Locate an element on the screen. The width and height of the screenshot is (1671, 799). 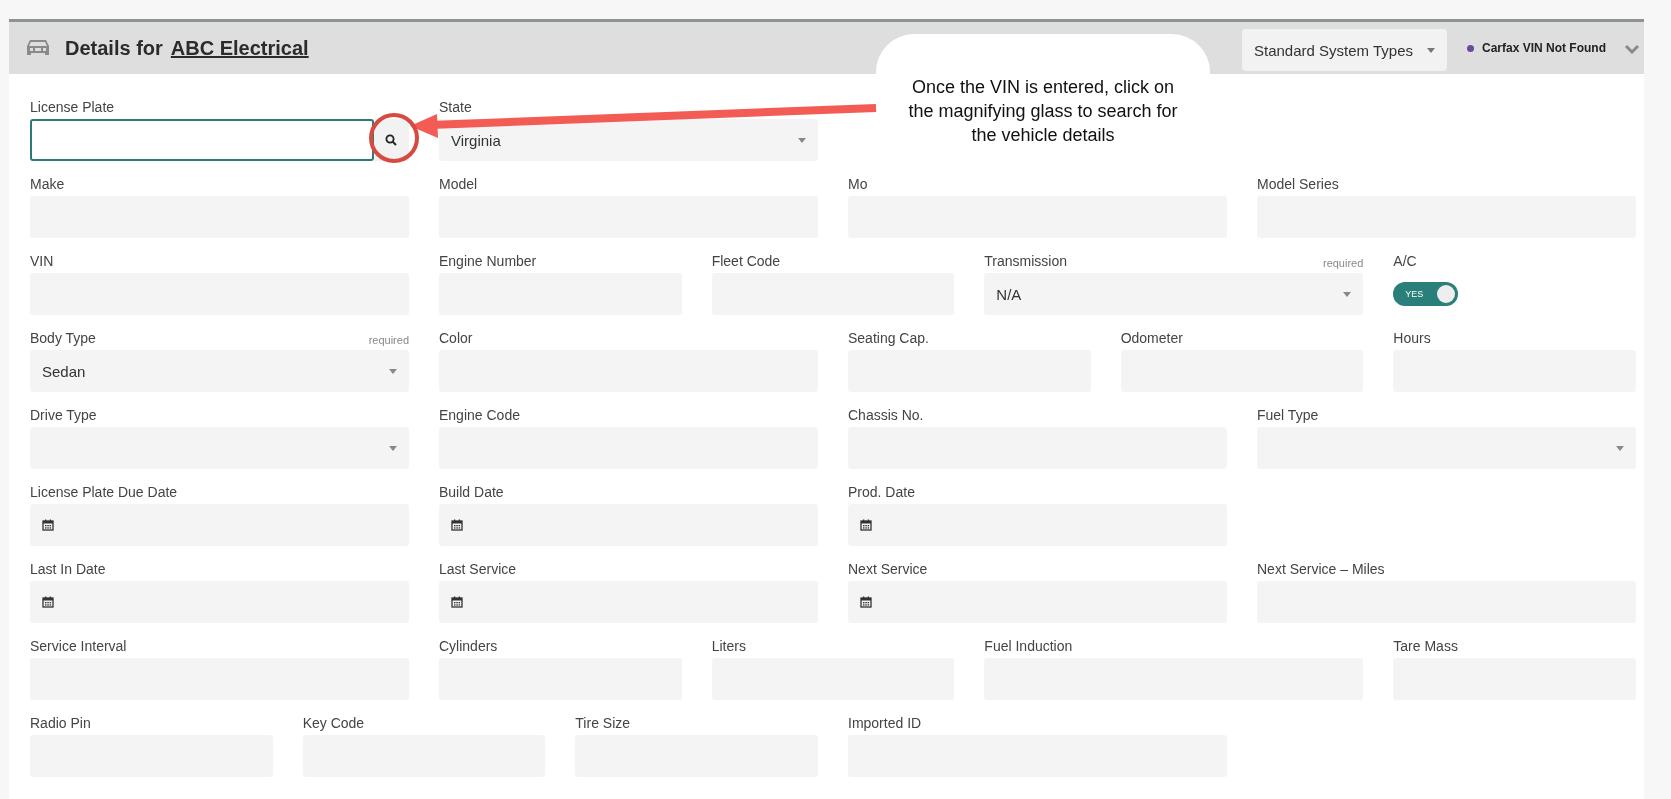
field-label: Prod. Date is located at coordinates (881, 492).